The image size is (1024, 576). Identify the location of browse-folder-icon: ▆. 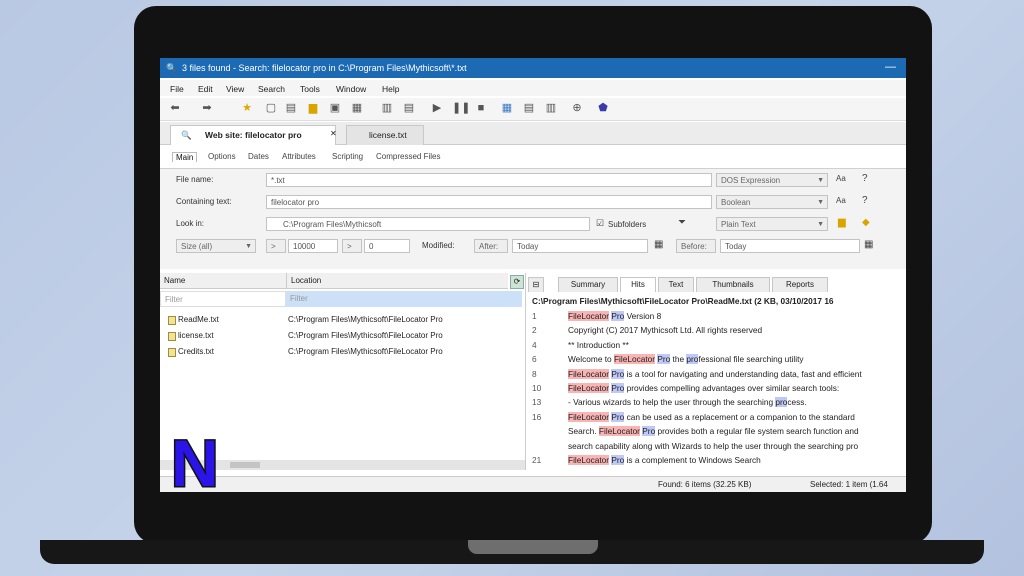
(842, 222).